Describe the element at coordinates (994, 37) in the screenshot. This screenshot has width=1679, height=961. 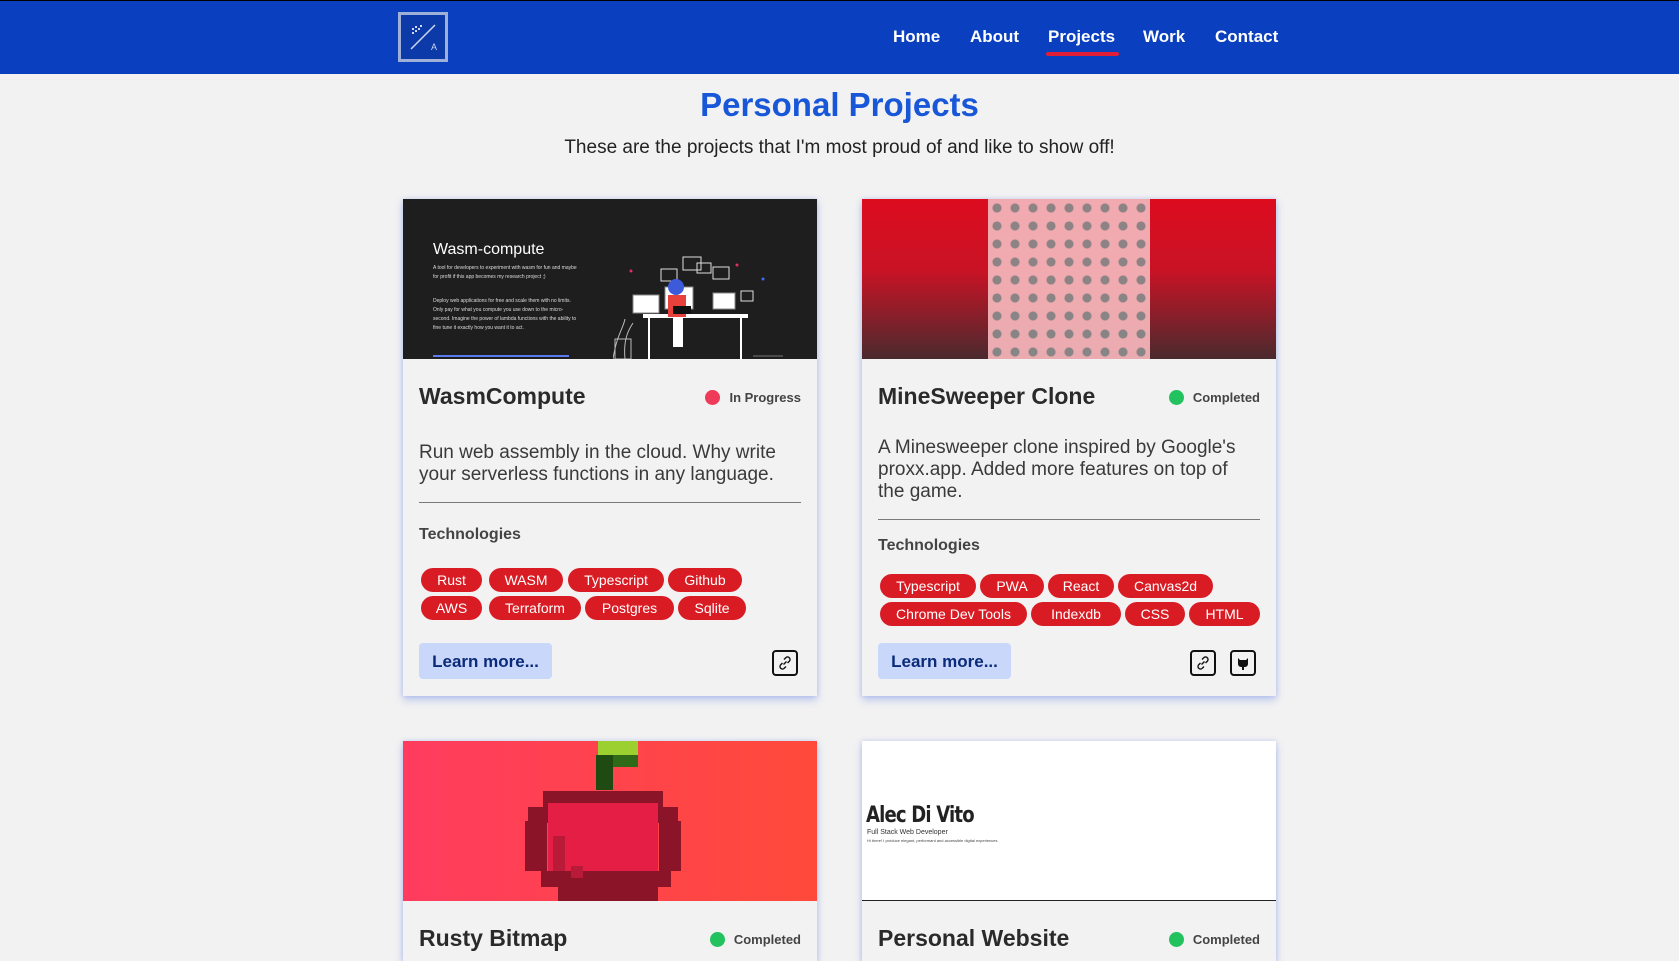
I see `nav-about: About` at that location.